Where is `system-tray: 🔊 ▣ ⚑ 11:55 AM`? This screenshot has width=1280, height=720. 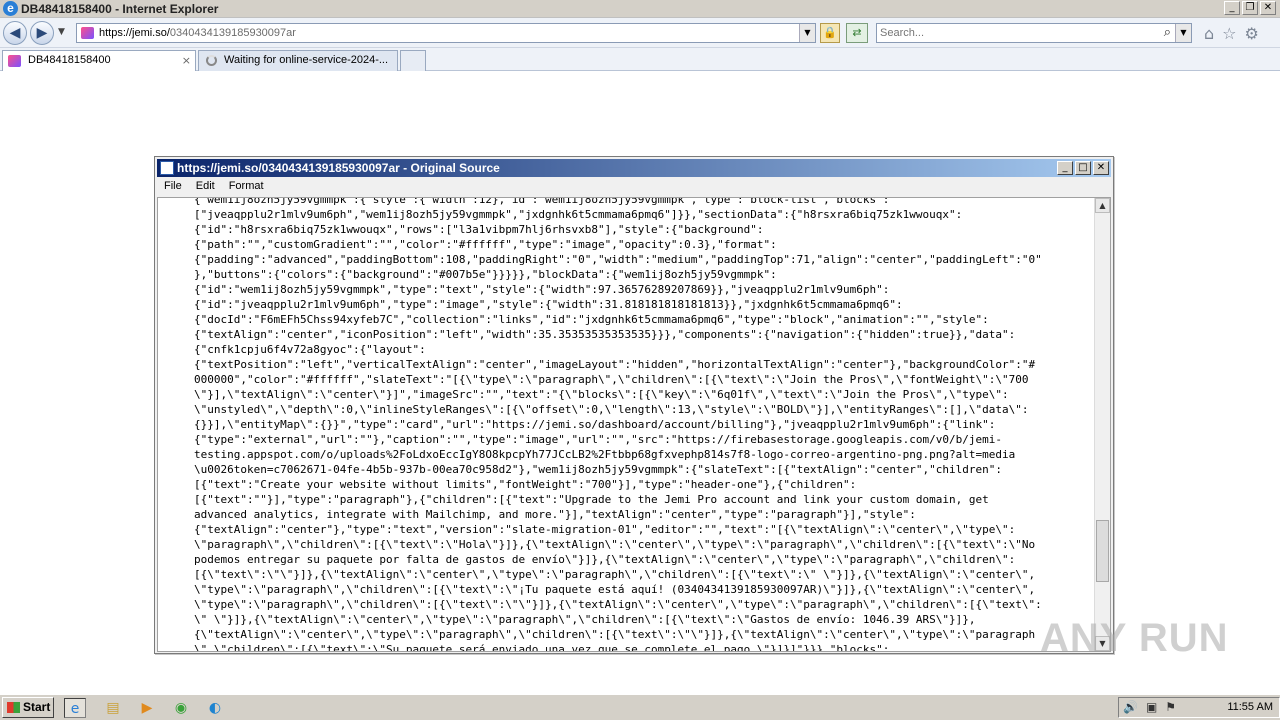 system-tray: 🔊 ▣ ⚑ 11:55 AM is located at coordinates (1199, 707).